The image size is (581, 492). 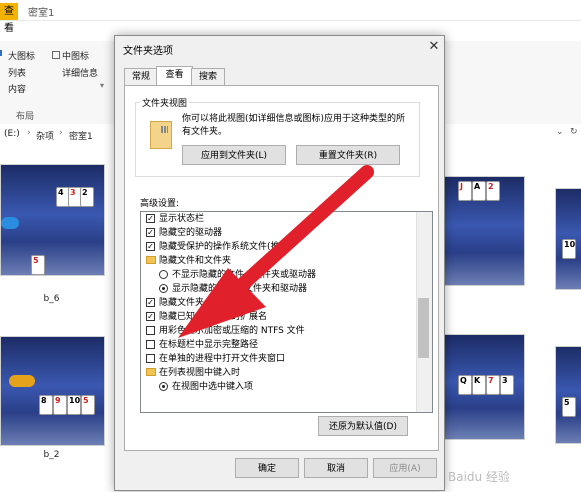 I want to click on setting-label: 隐藏已知文件类型的扩展名, so click(x=213, y=317).